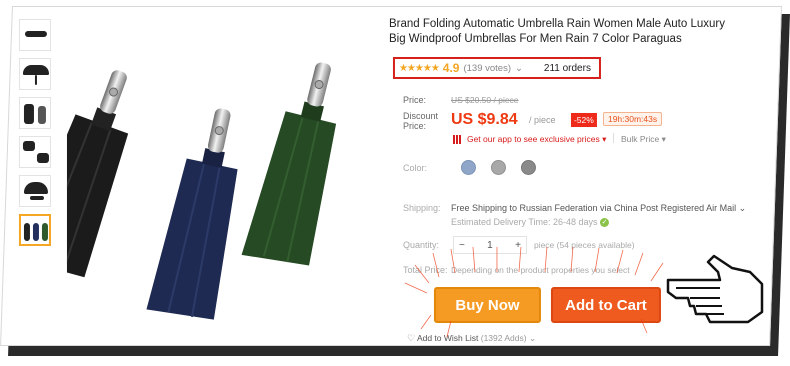 The height and width of the screenshot is (366, 790). I want to click on discount-price: US $9.84, so click(484, 119).